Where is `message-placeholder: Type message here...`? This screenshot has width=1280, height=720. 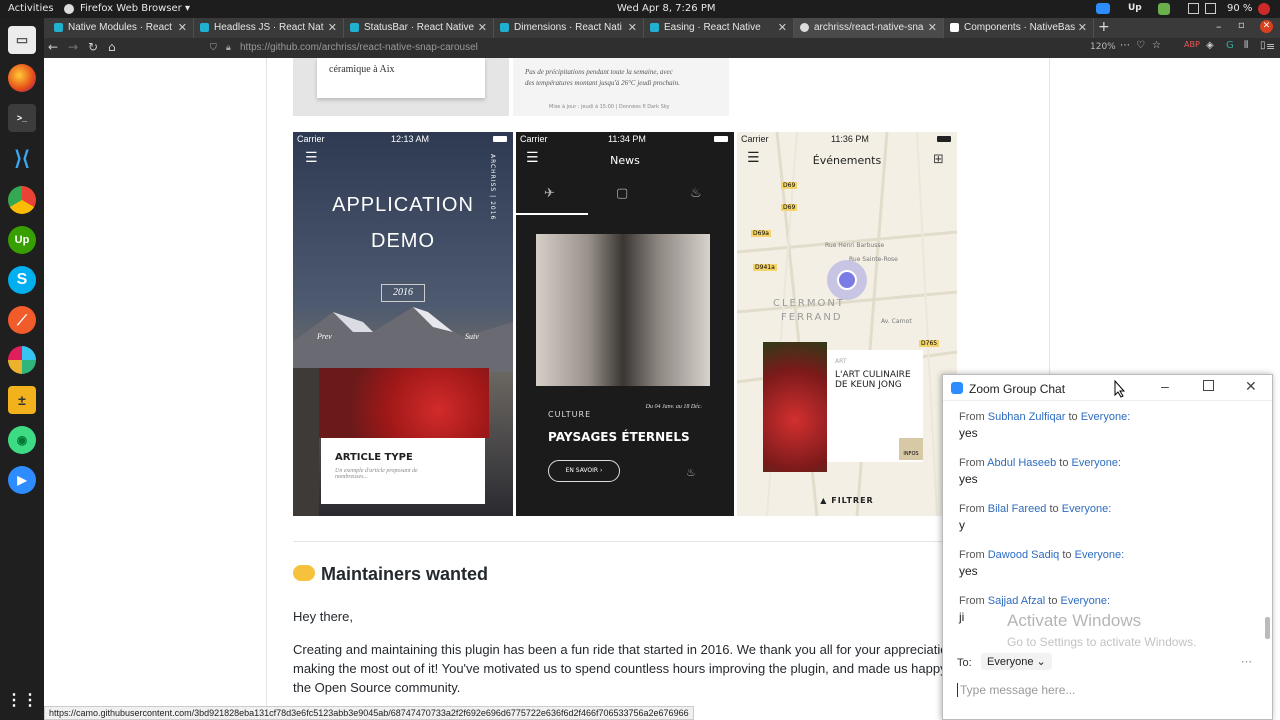 message-placeholder: Type message here... is located at coordinates (1018, 690).